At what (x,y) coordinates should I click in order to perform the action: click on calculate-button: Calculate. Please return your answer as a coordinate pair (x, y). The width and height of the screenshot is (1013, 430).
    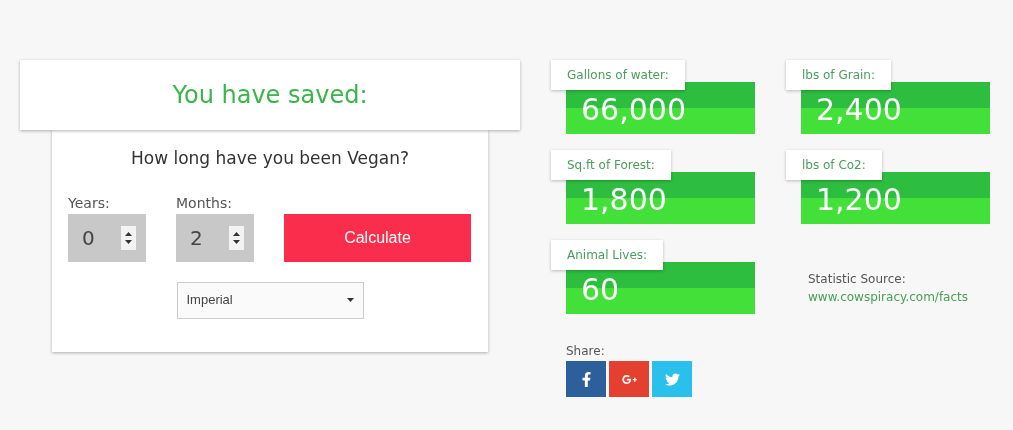
    Looking at the image, I should click on (377, 237).